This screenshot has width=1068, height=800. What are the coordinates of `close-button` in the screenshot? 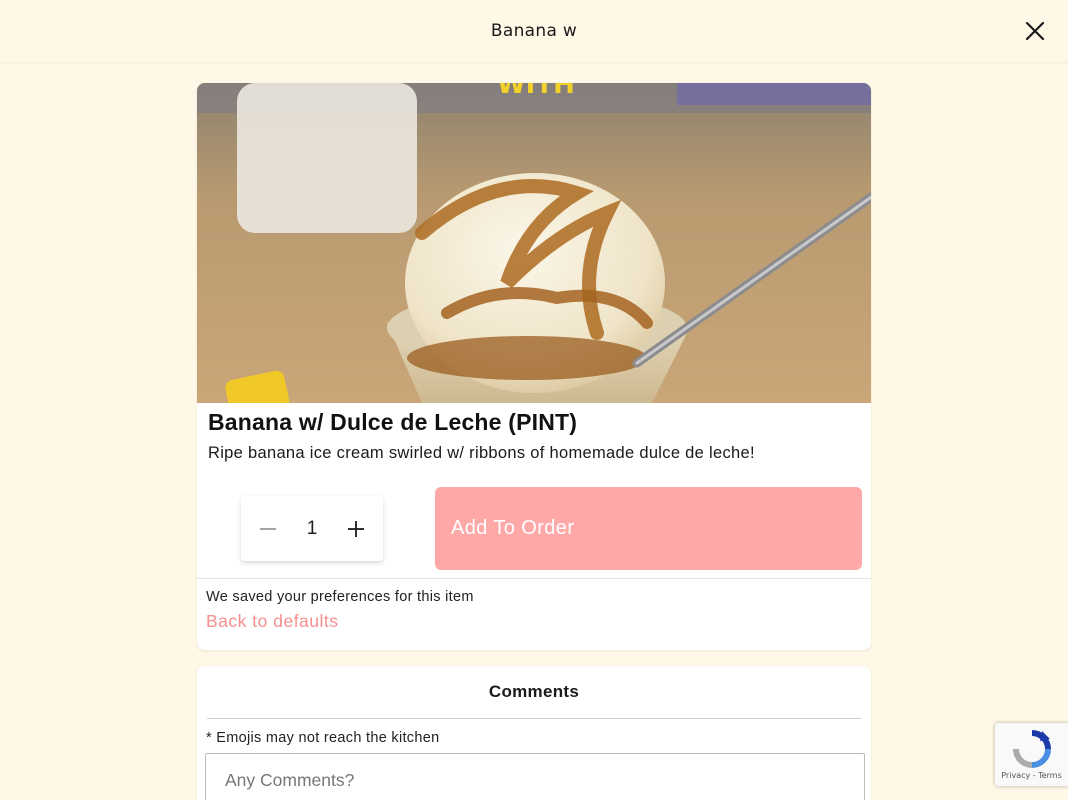 It's located at (1035, 31).